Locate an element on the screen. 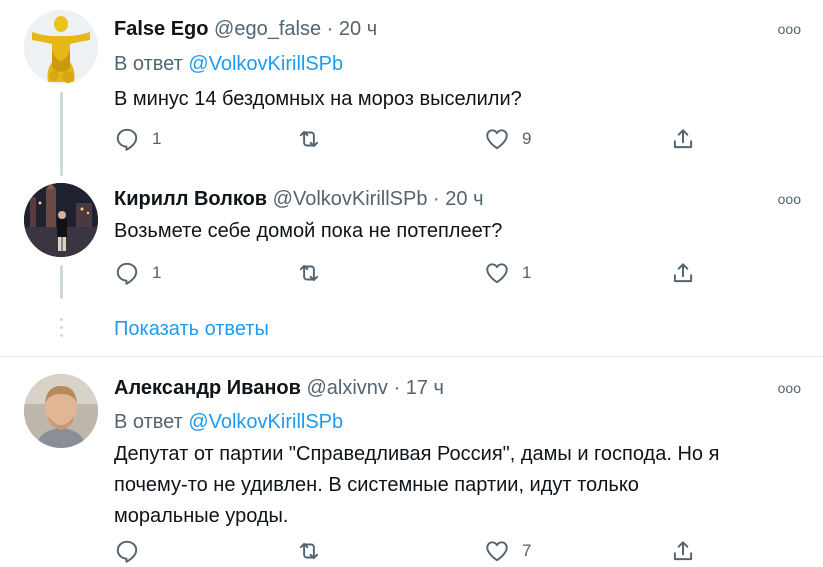 The width and height of the screenshot is (823, 567). tweet-text: Возьмете себе домой пока не потеплеет? is located at coordinates (308, 231).